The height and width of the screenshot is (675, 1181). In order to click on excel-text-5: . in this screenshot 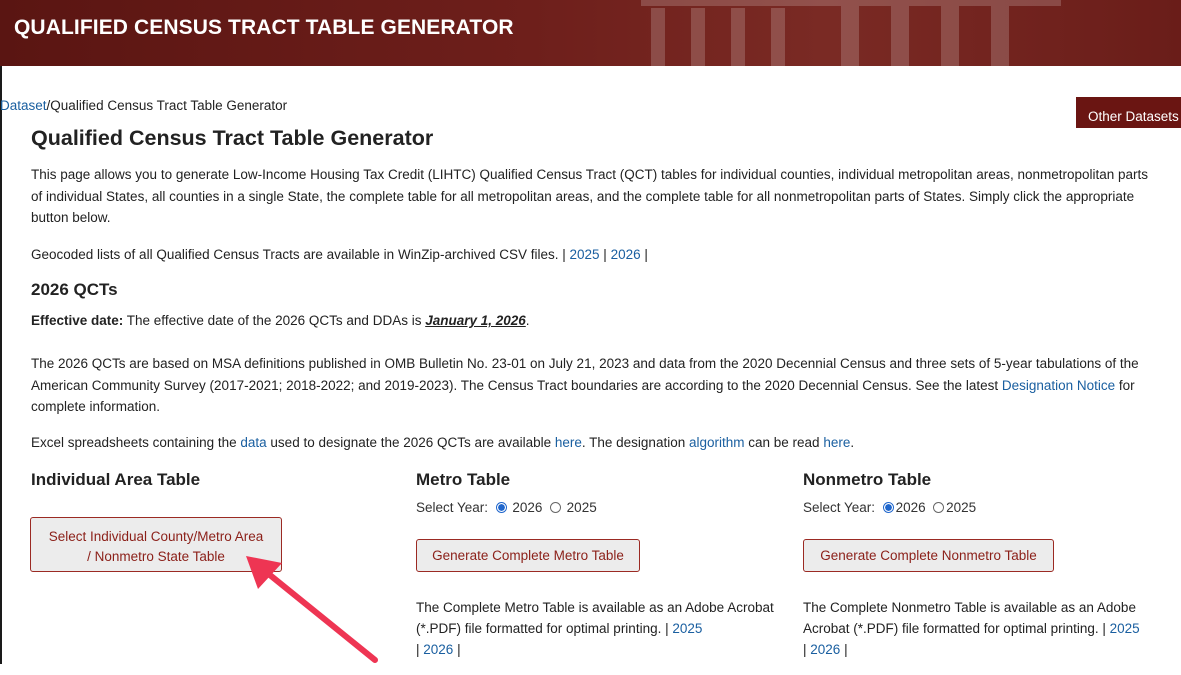, I will do `click(852, 442)`.